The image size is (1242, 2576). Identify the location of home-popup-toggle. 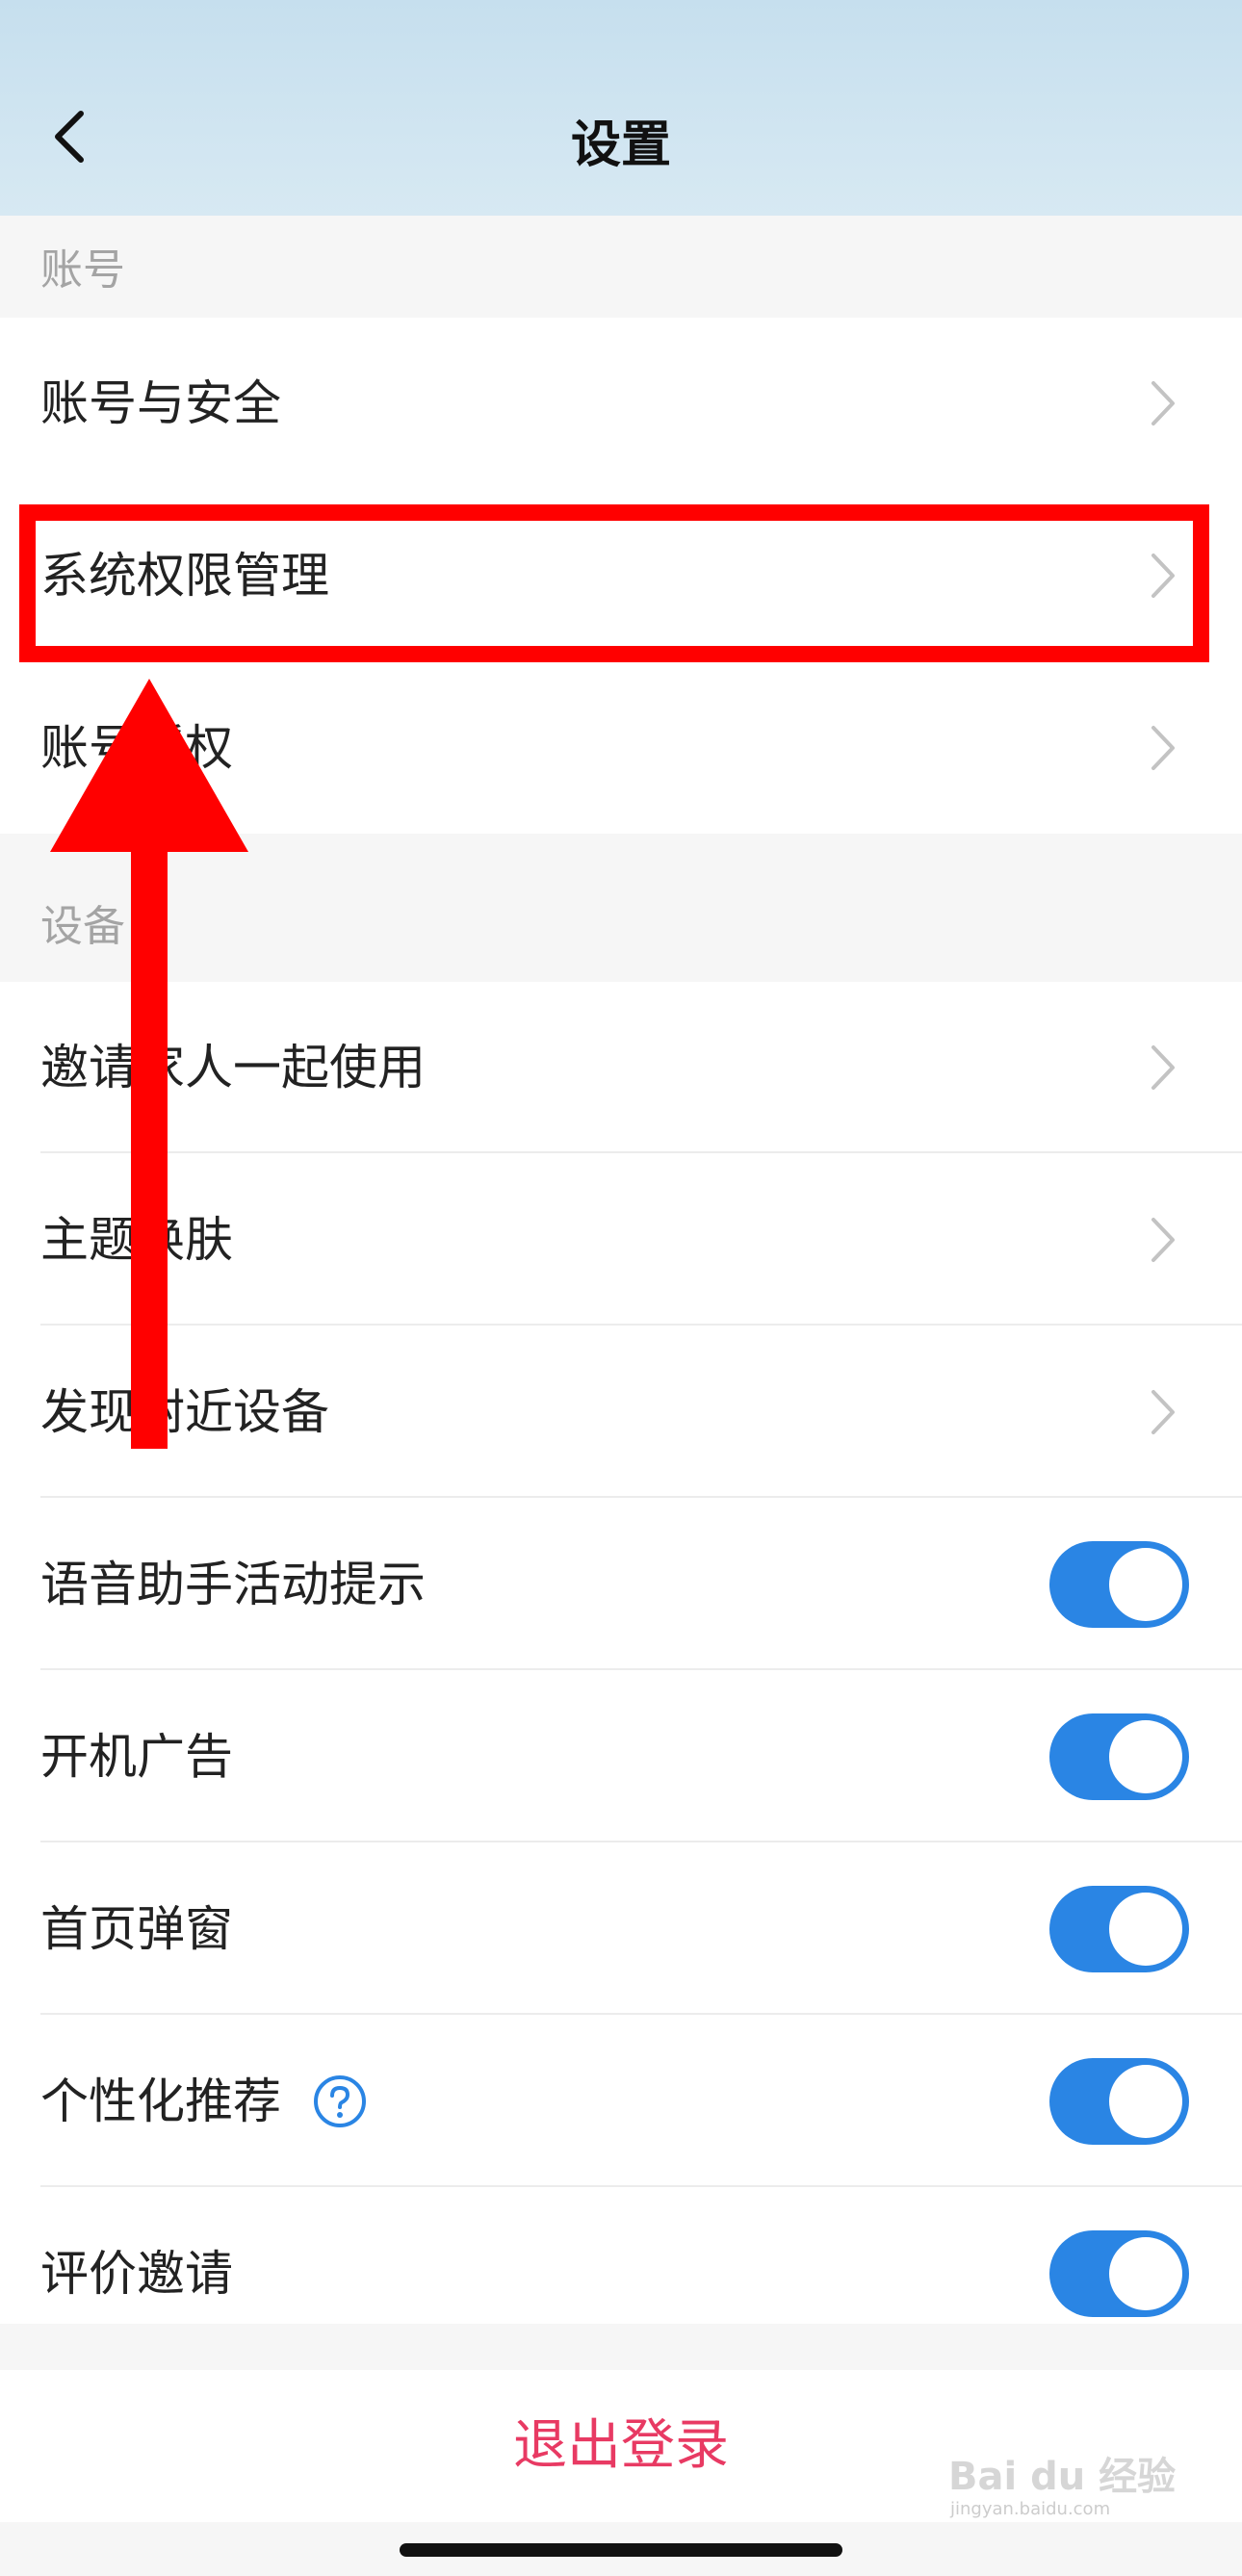
(1119, 1929).